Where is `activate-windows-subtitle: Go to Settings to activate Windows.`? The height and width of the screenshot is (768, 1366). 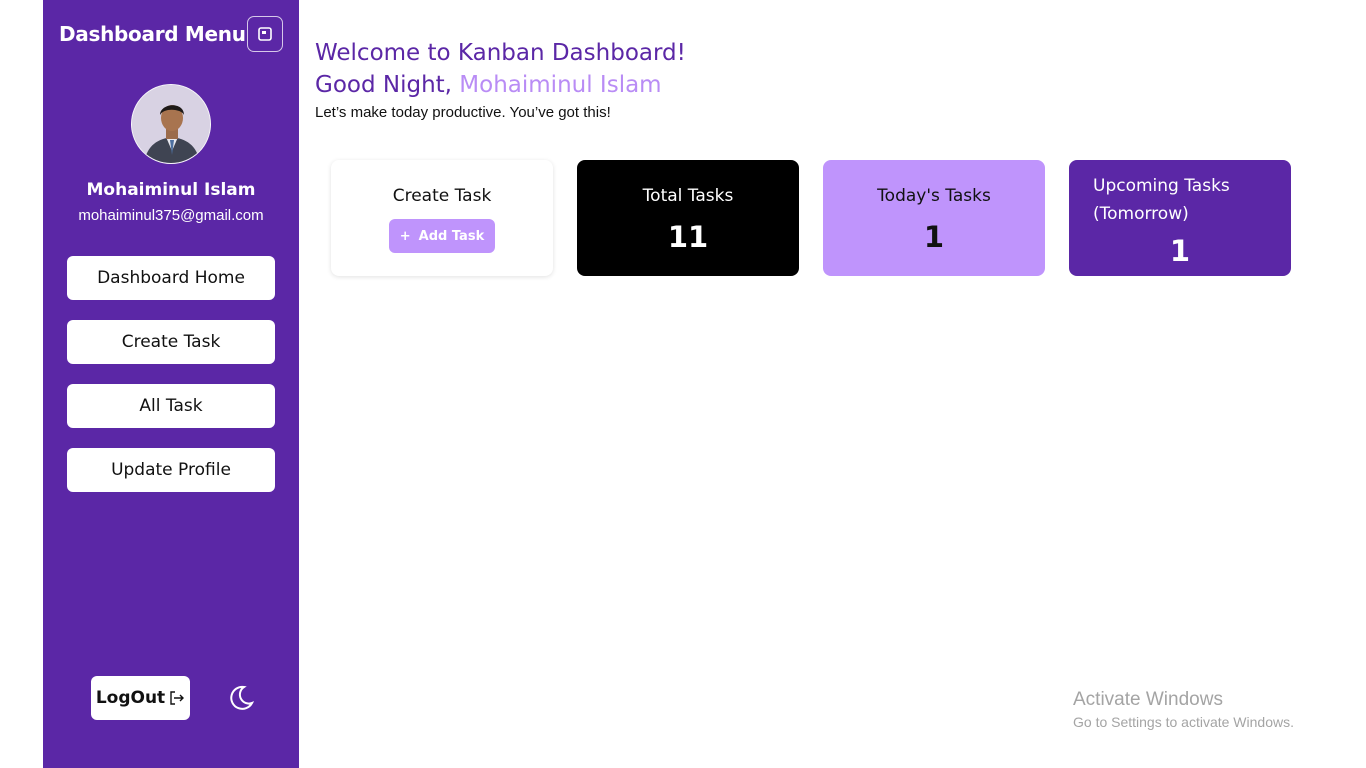
activate-windows-subtitle: Go to Settings to activate Windows. is located at coordinates (1183, 722).